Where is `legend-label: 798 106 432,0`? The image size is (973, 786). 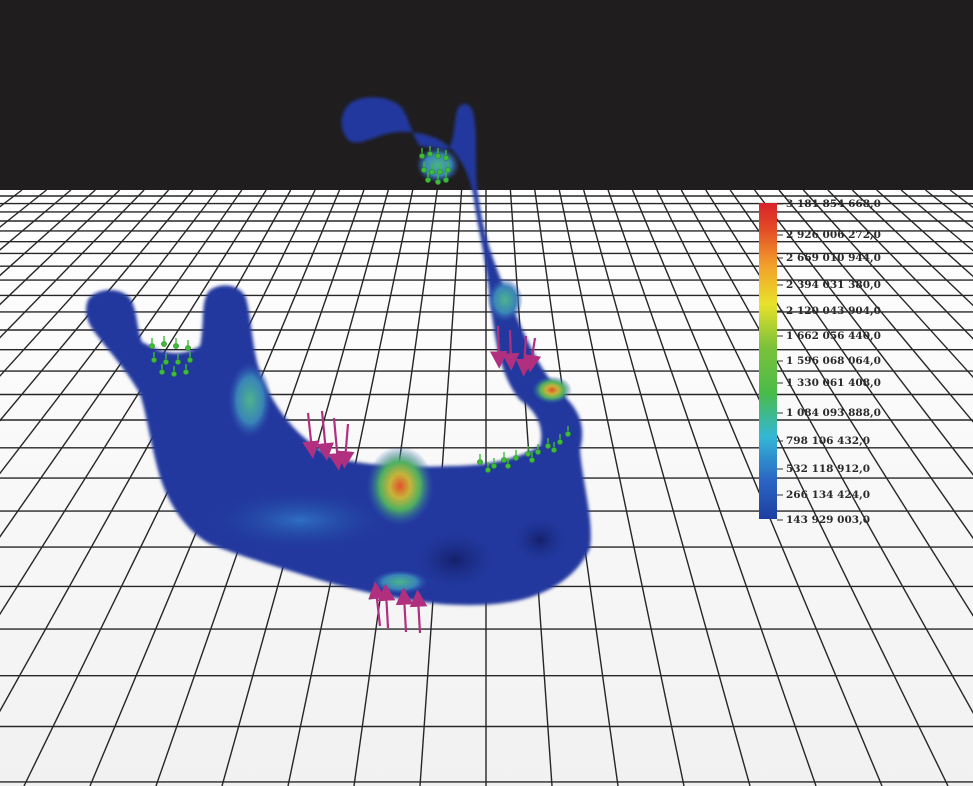
legend-label: 798 106 432,0 is located at coordinates (828, 441).